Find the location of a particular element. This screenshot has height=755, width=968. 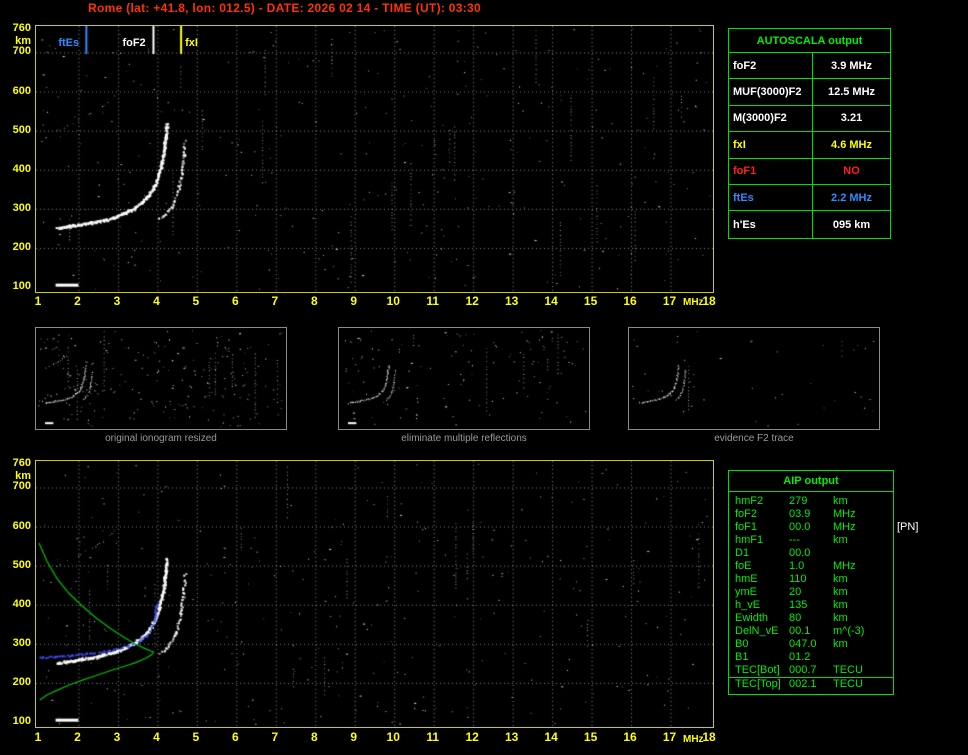

aip-row-DelN_vE: DelN_vE 00.1 m^(-3) is located at coordinates (811, 631).